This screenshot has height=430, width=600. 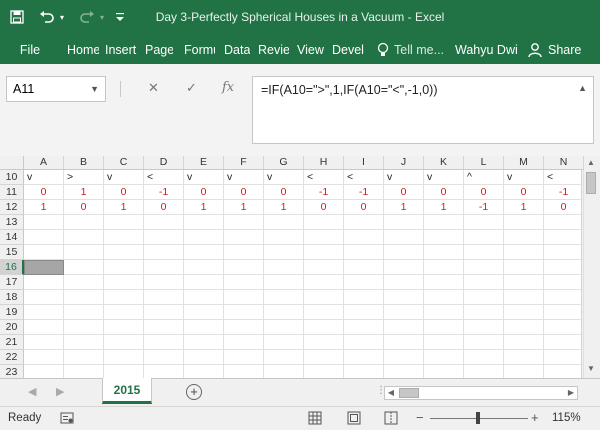 What do you see at coordinates (284, 282) in the screenshot?
I see `cell-g17` at bounding box center [284, 282].